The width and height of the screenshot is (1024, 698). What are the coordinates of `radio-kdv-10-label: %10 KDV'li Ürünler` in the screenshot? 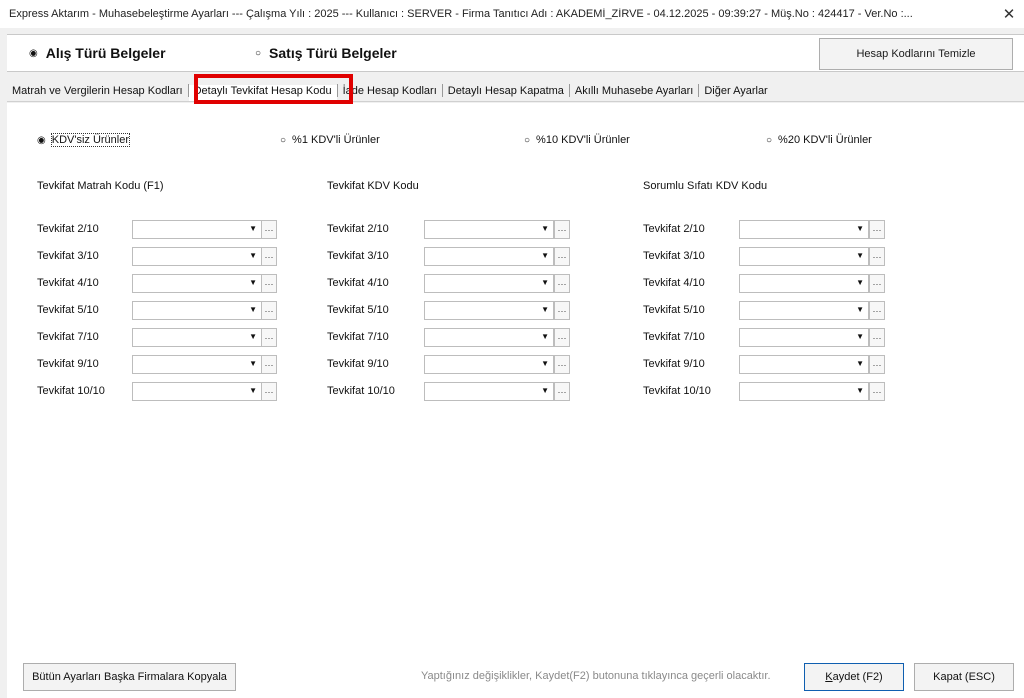 It's located at (583, 140).